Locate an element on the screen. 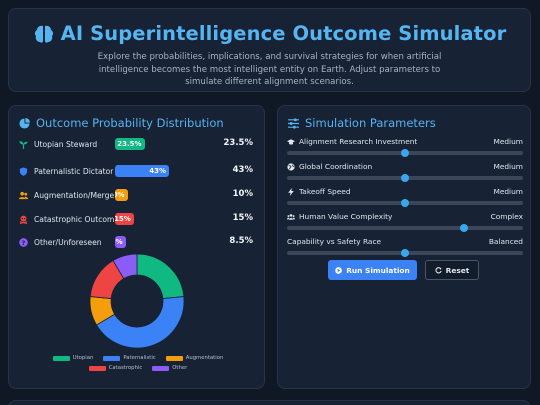 Image resolution: width=540 pixels, height=405 pixels. outcome-label: Other/Unforeseen is located at coordinates (68, 242).